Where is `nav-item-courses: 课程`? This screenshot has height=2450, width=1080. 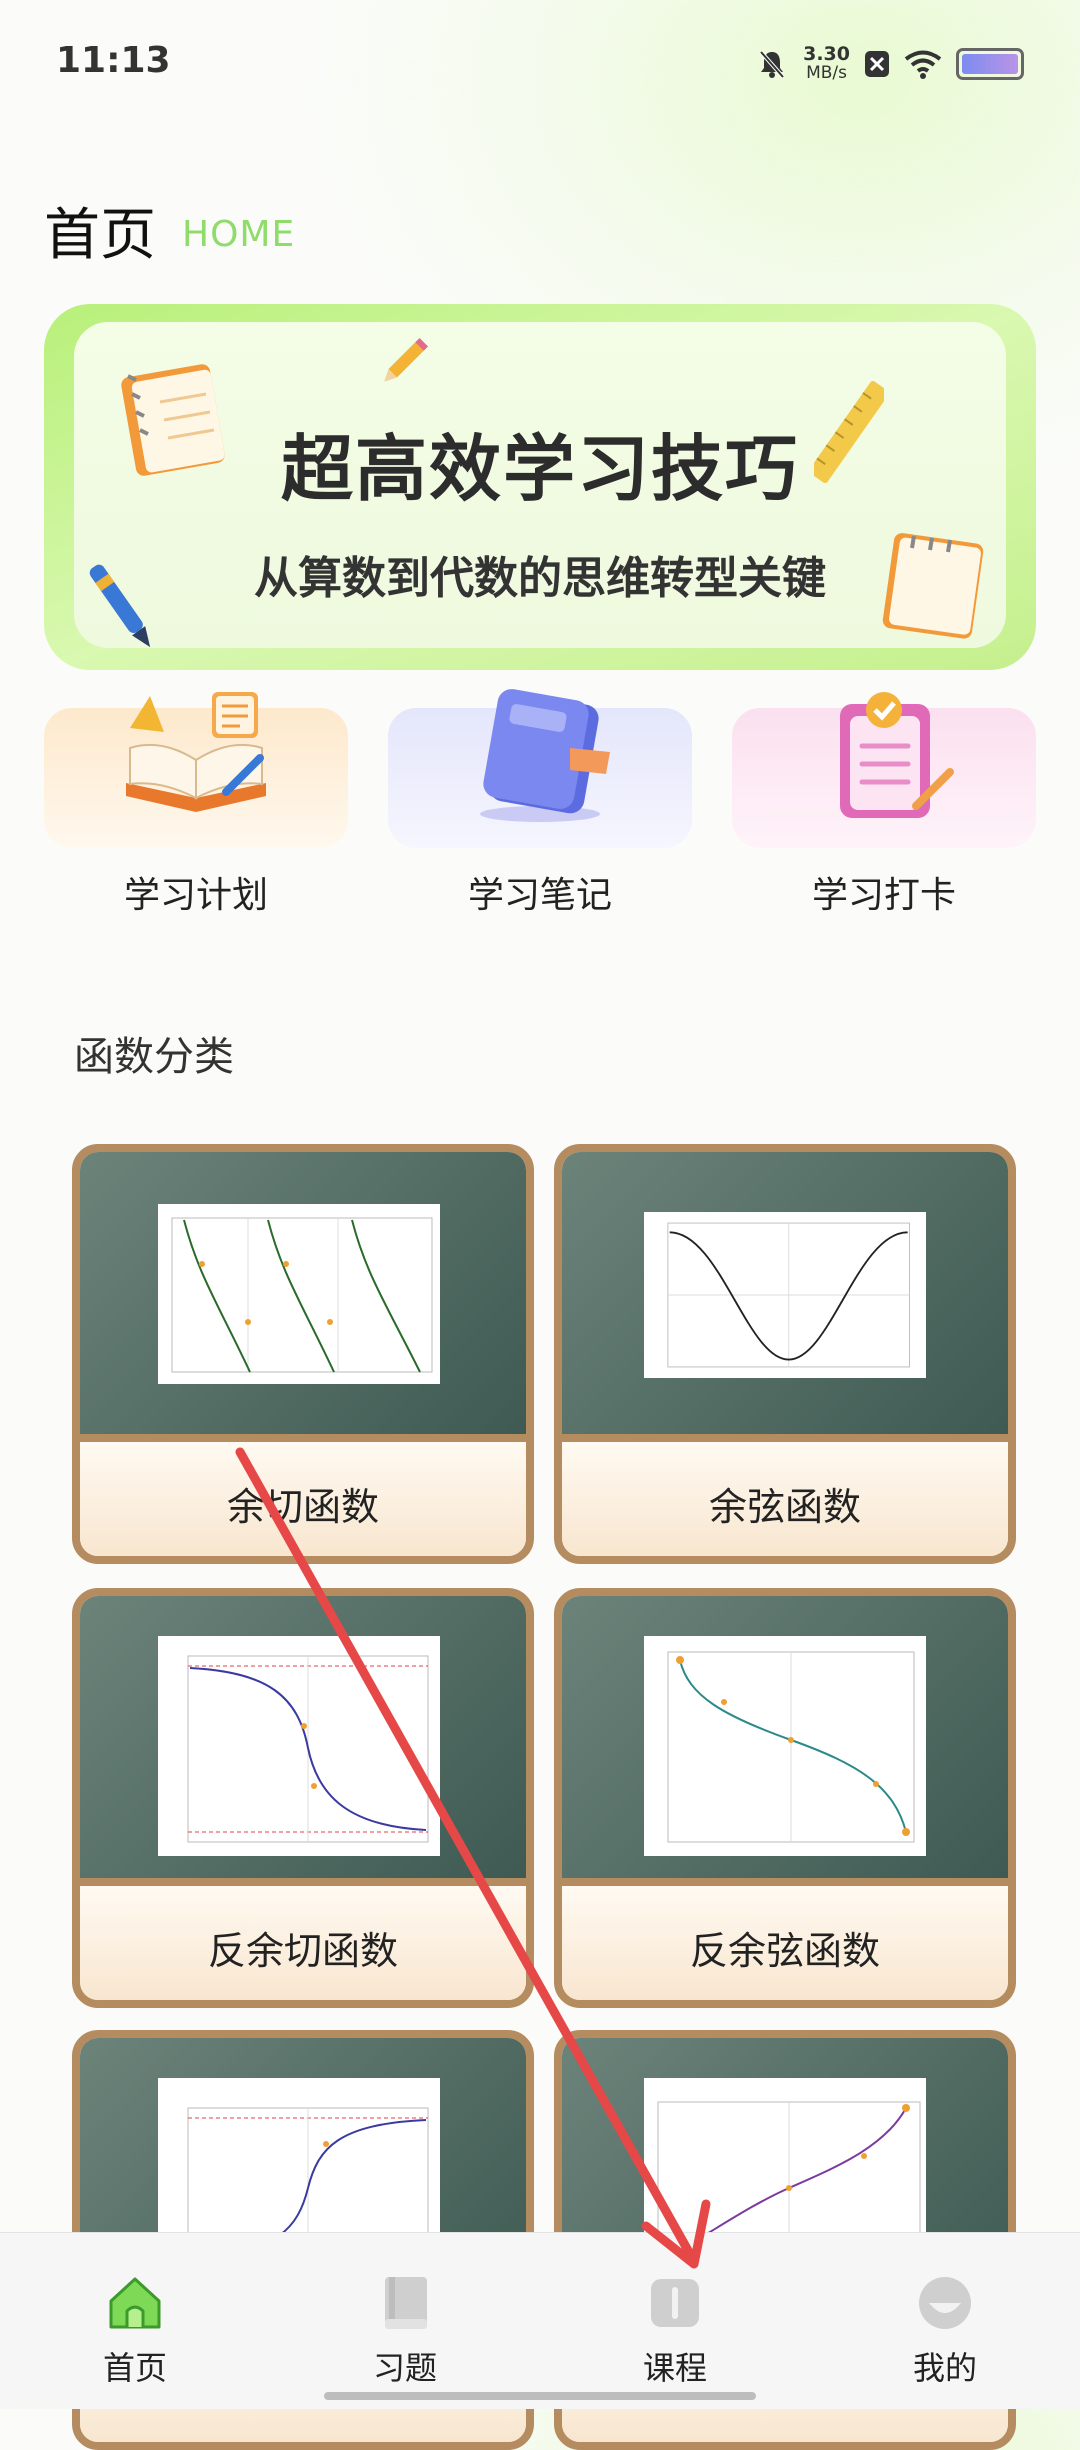
nav-item-courses: 课程 is located at coordinates (675, 2310).